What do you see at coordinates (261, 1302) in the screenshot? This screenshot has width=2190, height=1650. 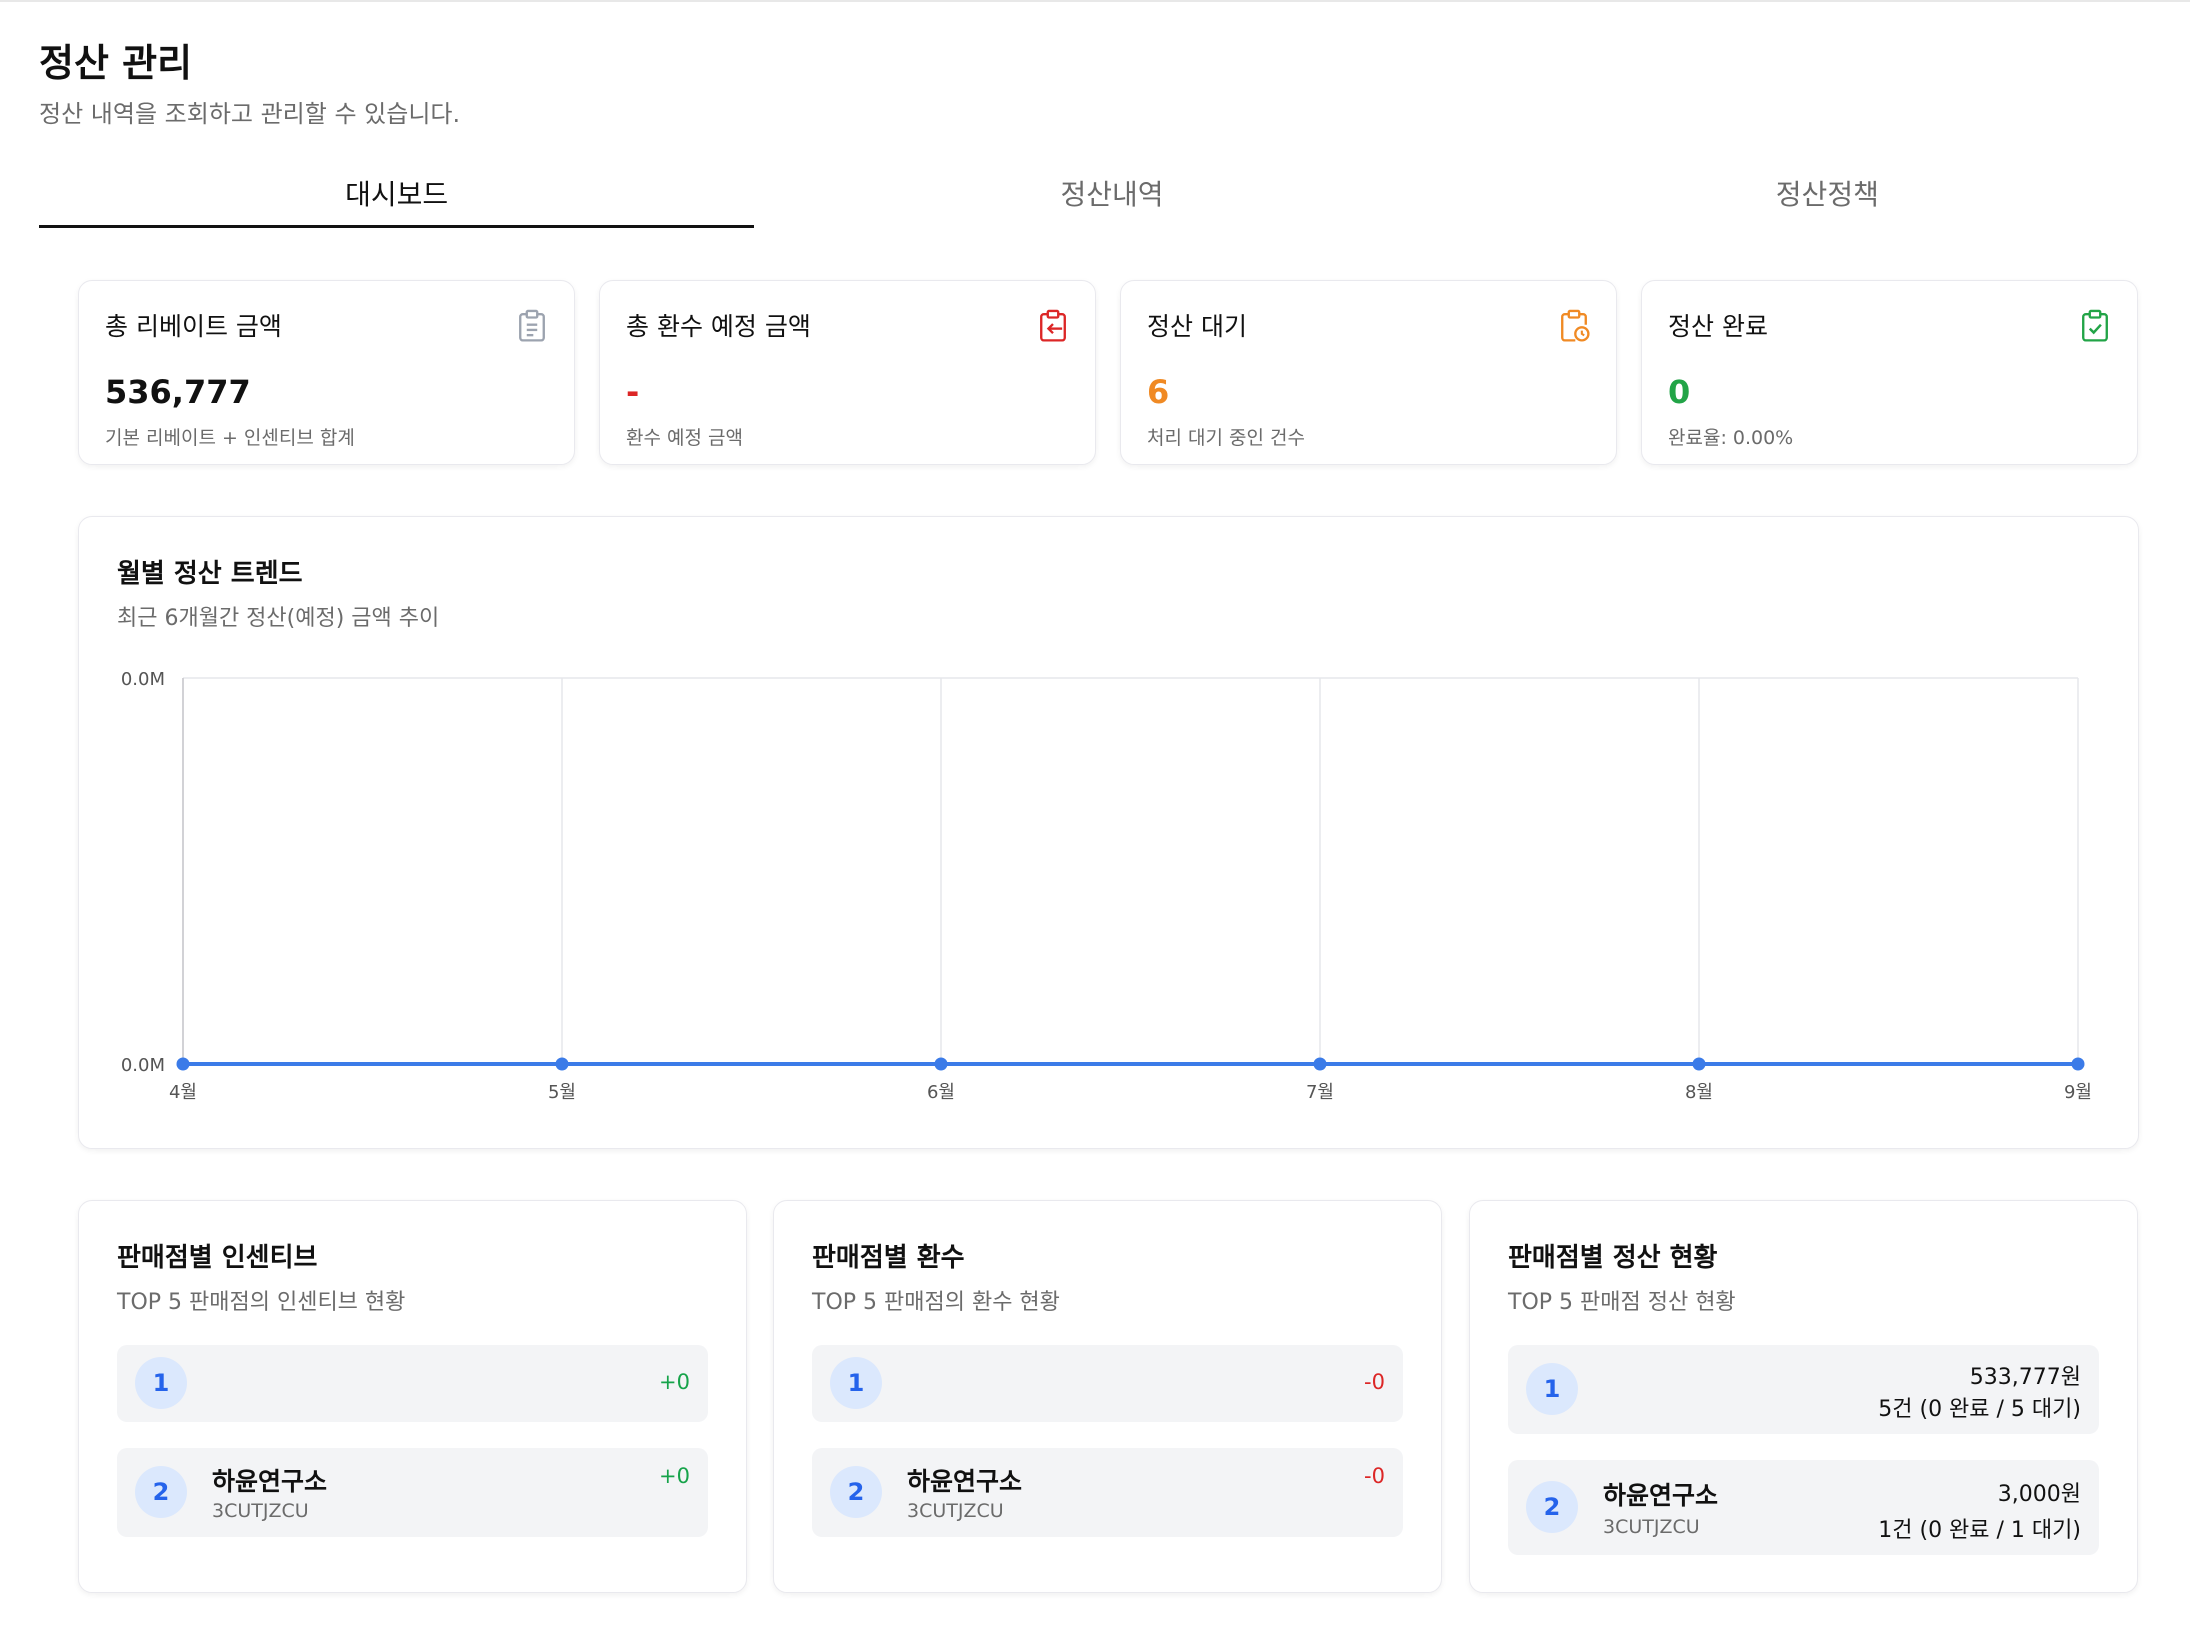 I see `panel-subtitle: TOP 5 판매점의 인센티브 현황` at bounding box center [261, 1302].